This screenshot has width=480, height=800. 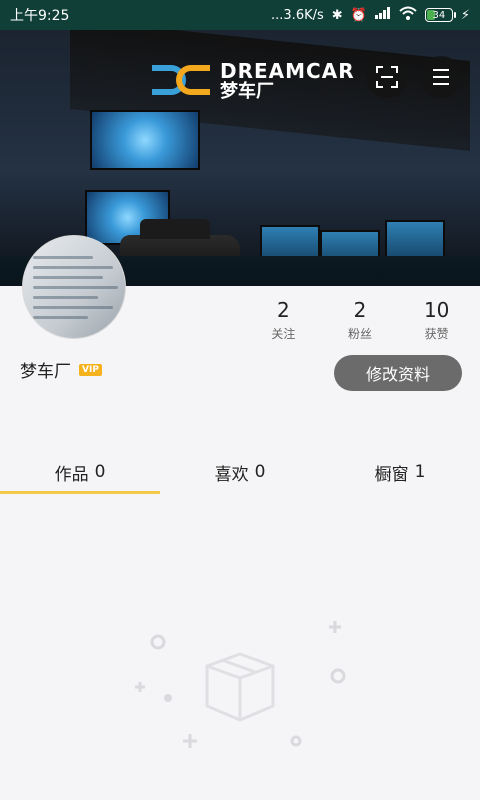 What do you see at coordinates (40, 16) in the screenshot?
I see `status-time: 上午9:25` at bounding box center [40, 16].